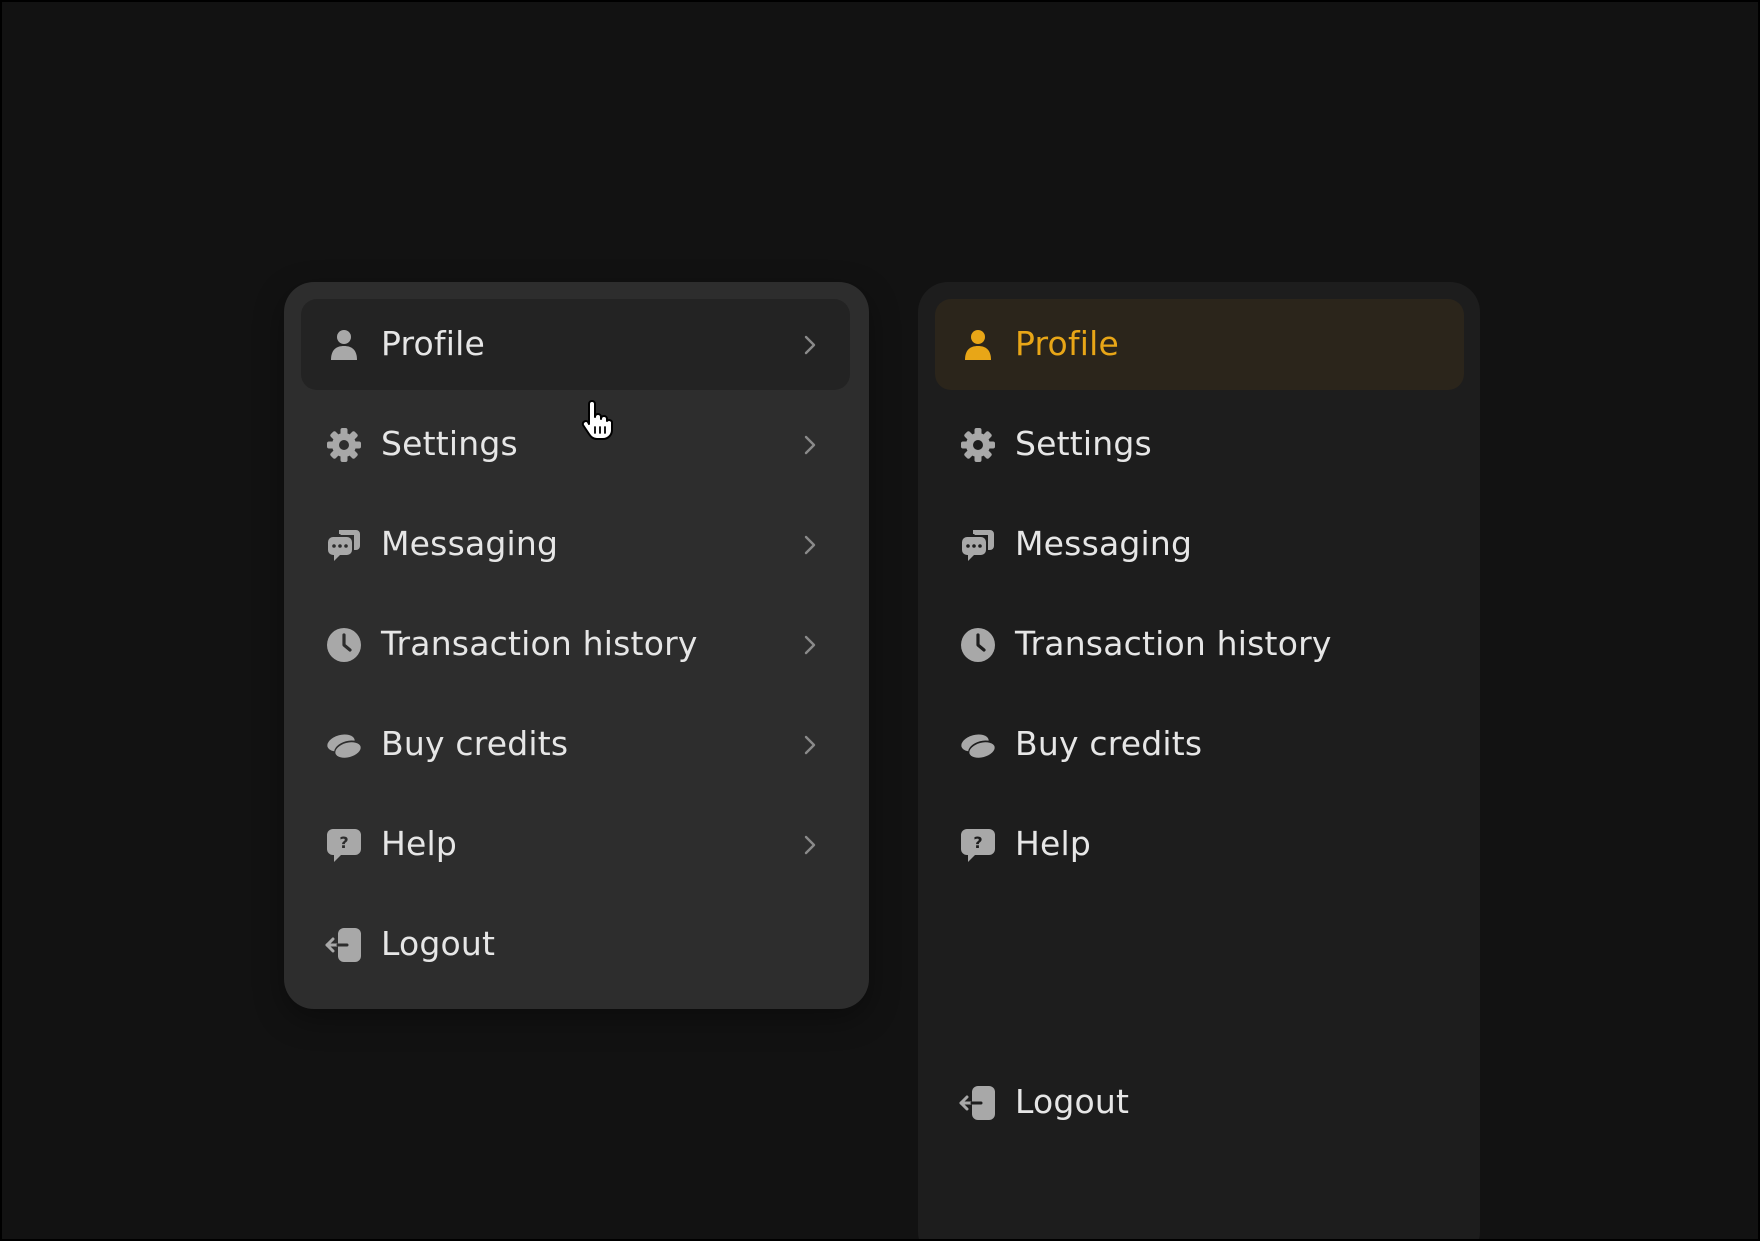 This screenshot has height=1241, width=1760. What do you see at coordinates (1199, 344) in the screenshot?
I see `sidebar-item-profile: Profile` at bounding box center [1199, 344].